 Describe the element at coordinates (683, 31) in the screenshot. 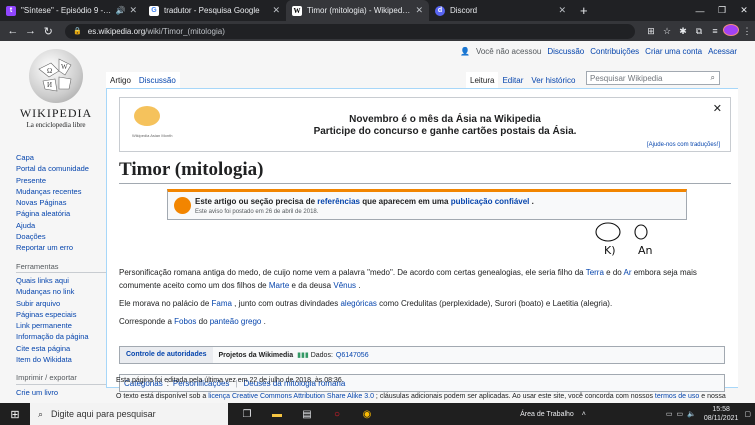

I see `extension-icon: ✱` at that location.